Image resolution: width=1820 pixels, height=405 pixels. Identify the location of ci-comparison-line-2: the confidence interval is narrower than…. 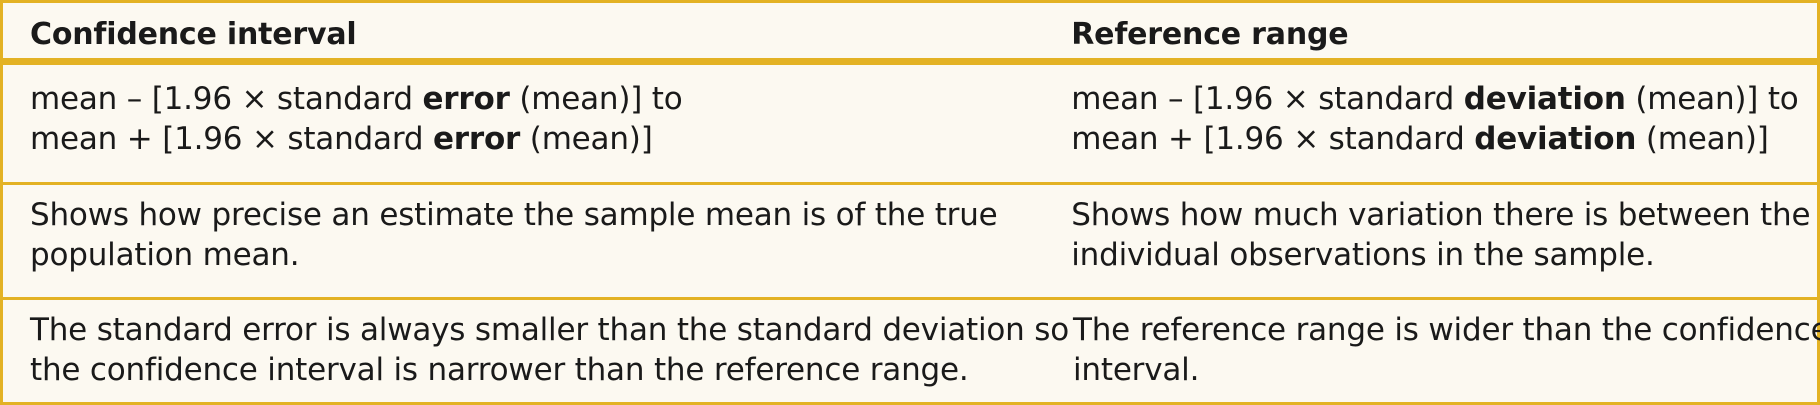
(499, 370).